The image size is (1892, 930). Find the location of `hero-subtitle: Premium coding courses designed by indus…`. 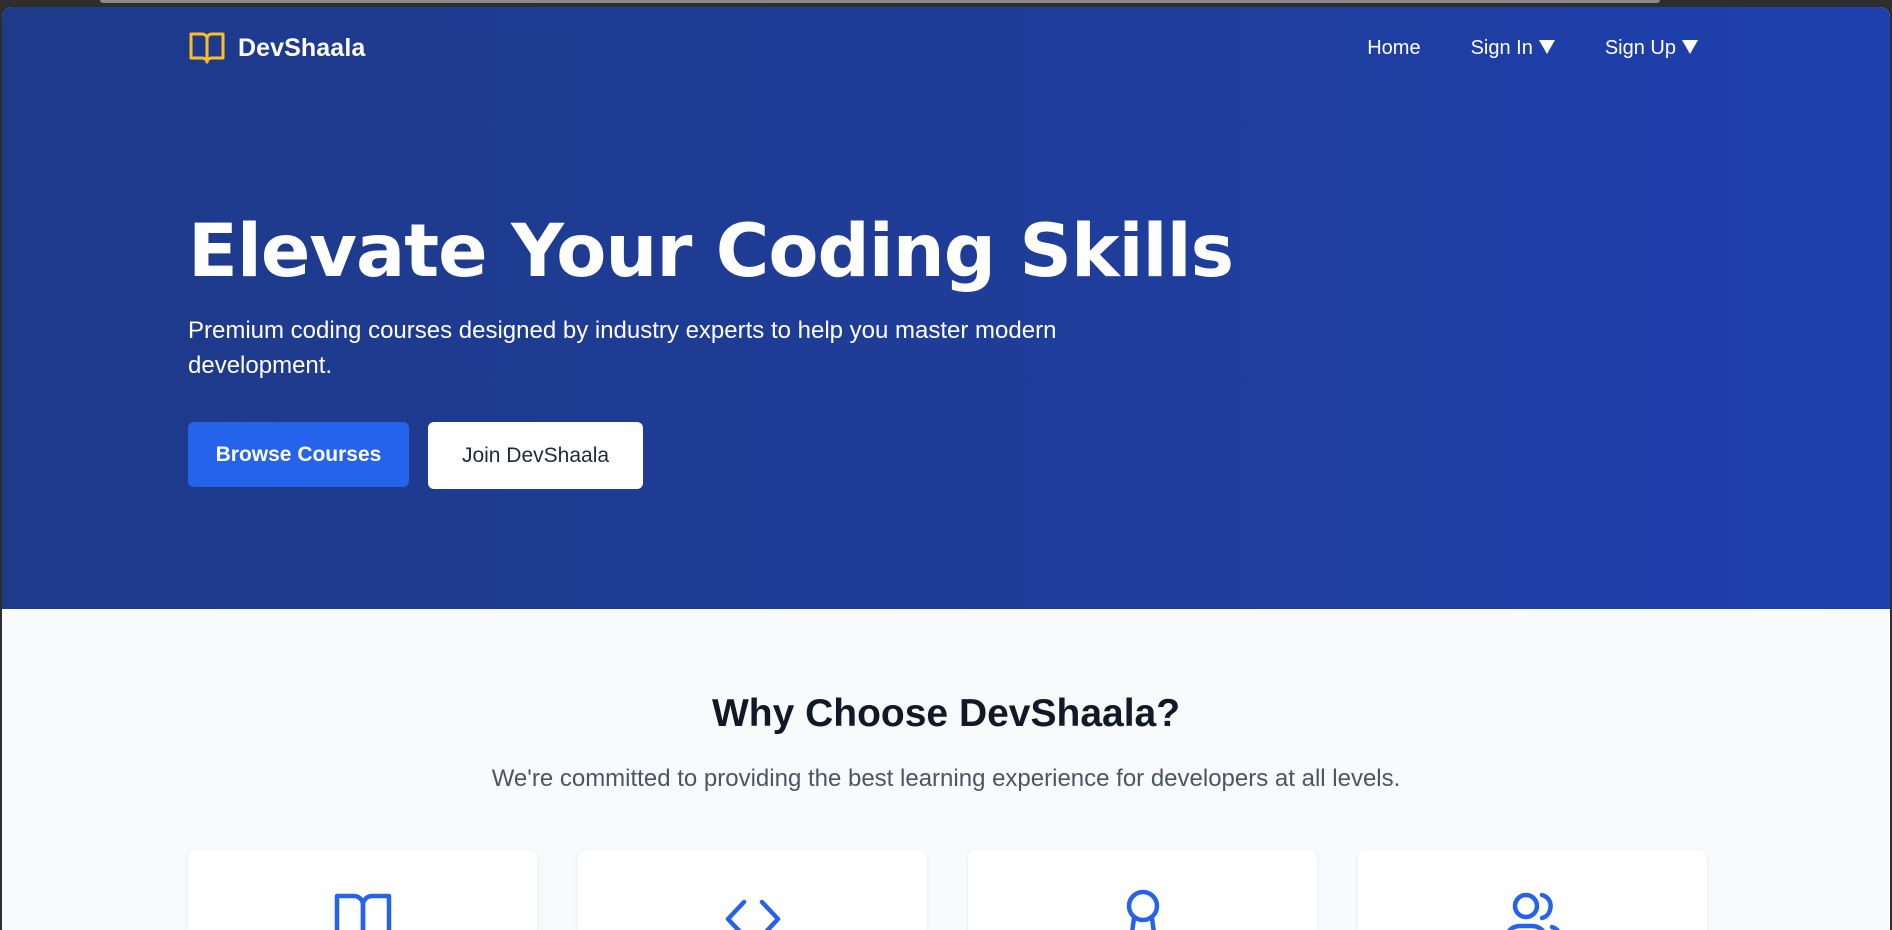

hero-subtitle: Premium coding courses designed by indus… is located at coordinates (622, 348).